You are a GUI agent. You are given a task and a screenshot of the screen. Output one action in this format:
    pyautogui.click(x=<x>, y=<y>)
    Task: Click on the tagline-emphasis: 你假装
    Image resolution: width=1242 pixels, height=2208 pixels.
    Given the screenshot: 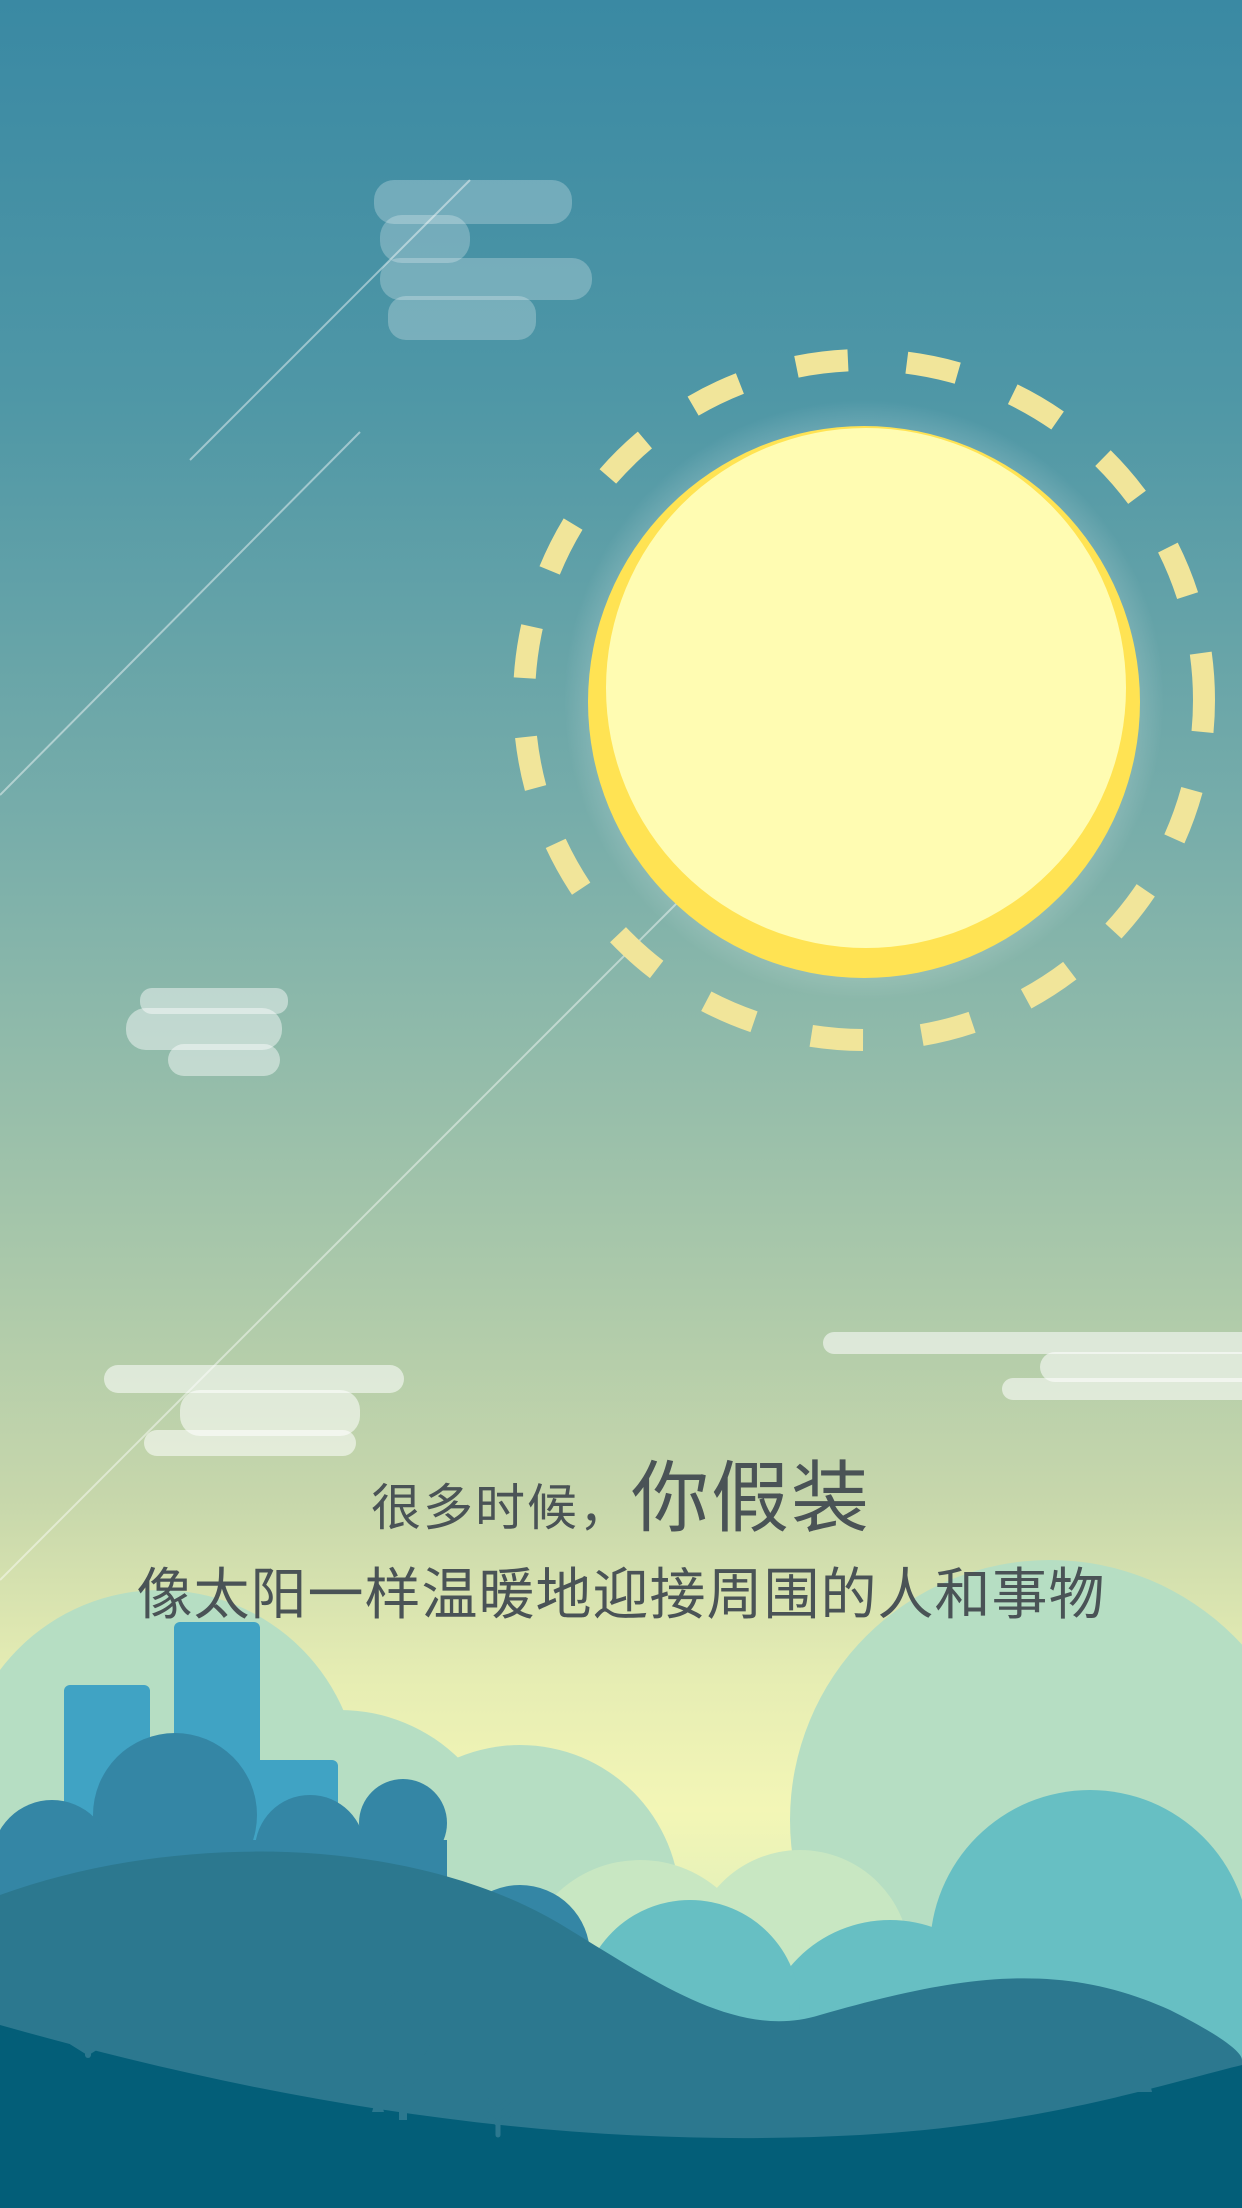 What is the action you would take?
    pyautogui.click(x=750, y=1499)
    